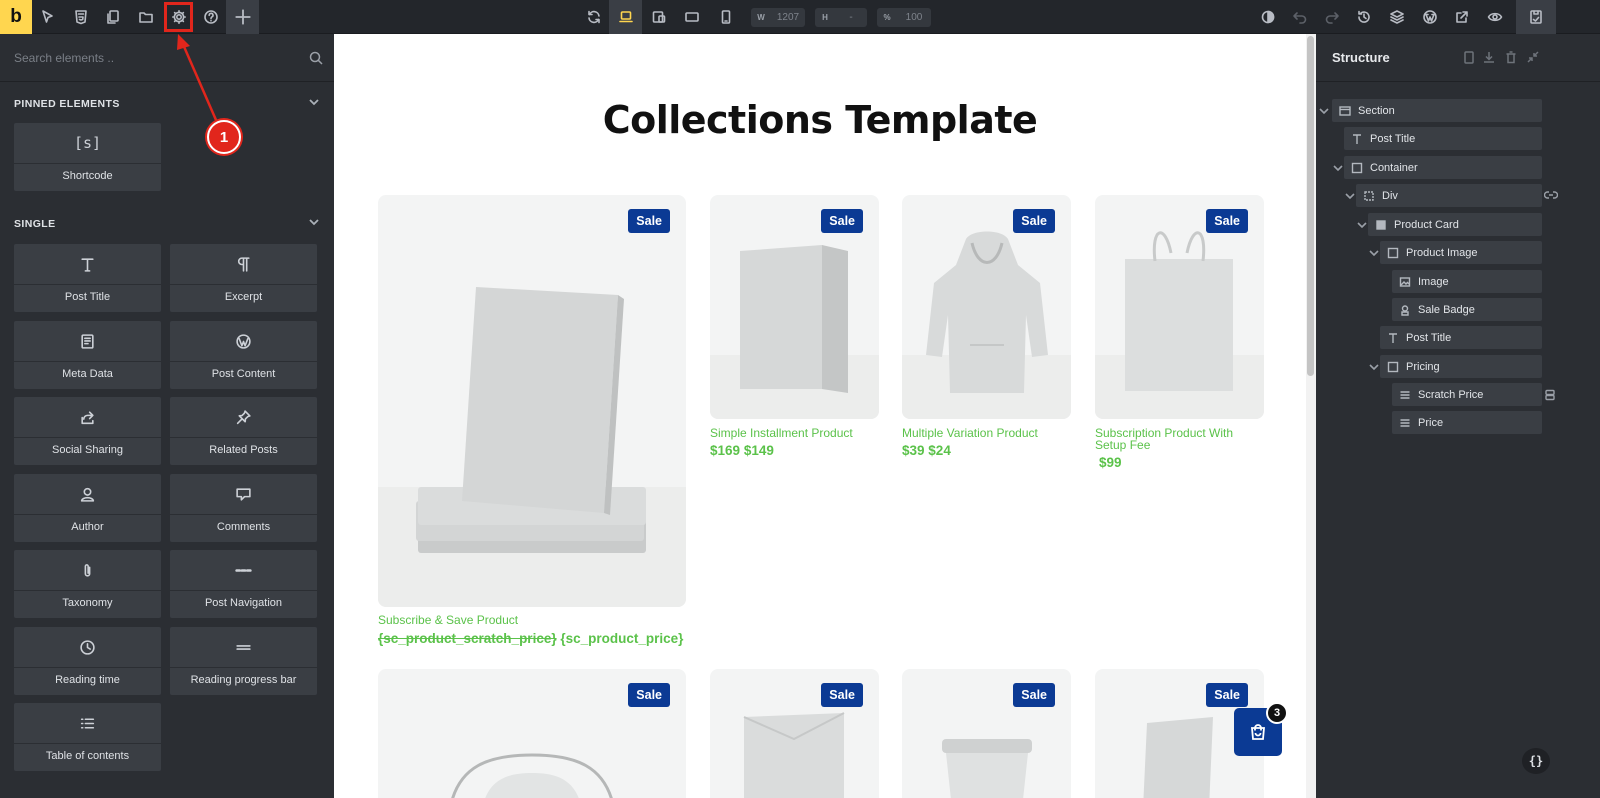 The image size is (1600, 798). I want to click on zoom-field: % 100, so click(904, 17).